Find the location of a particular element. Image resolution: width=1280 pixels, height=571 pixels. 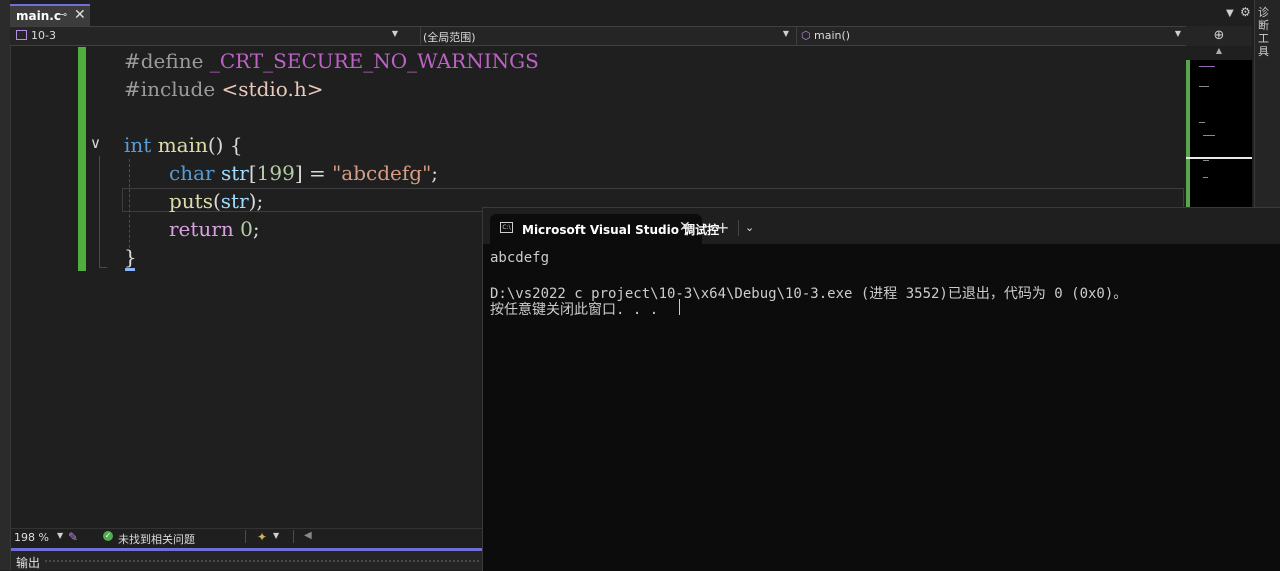

collapse-chevron-icon: ∨ is located at coordinates (95, 143).